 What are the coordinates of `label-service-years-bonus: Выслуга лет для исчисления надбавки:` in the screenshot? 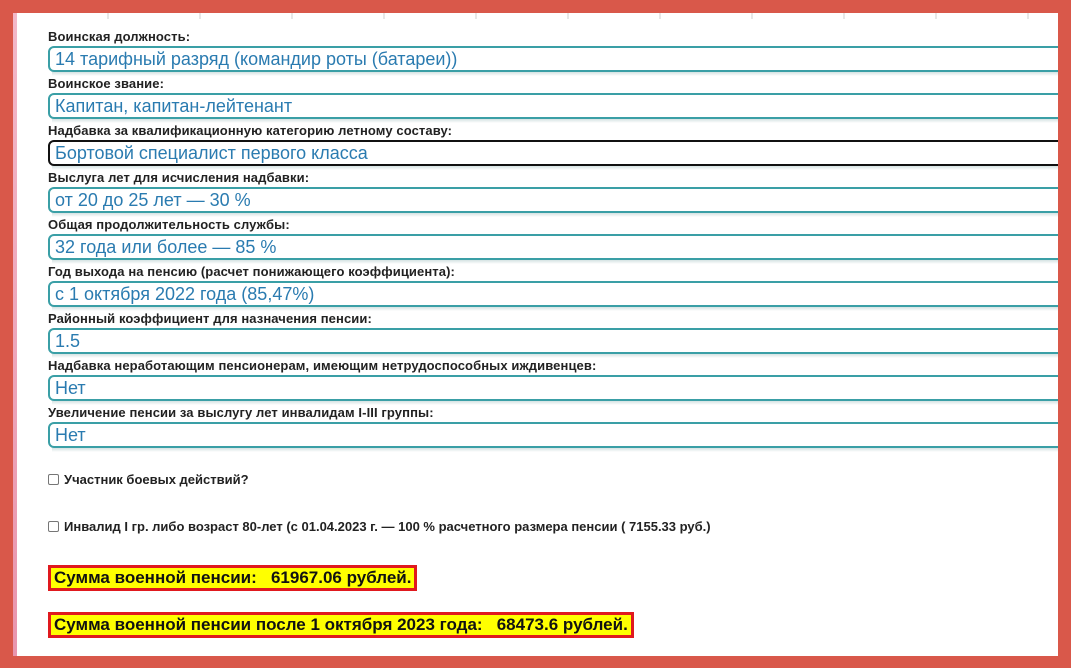 It's located at (179, 177).